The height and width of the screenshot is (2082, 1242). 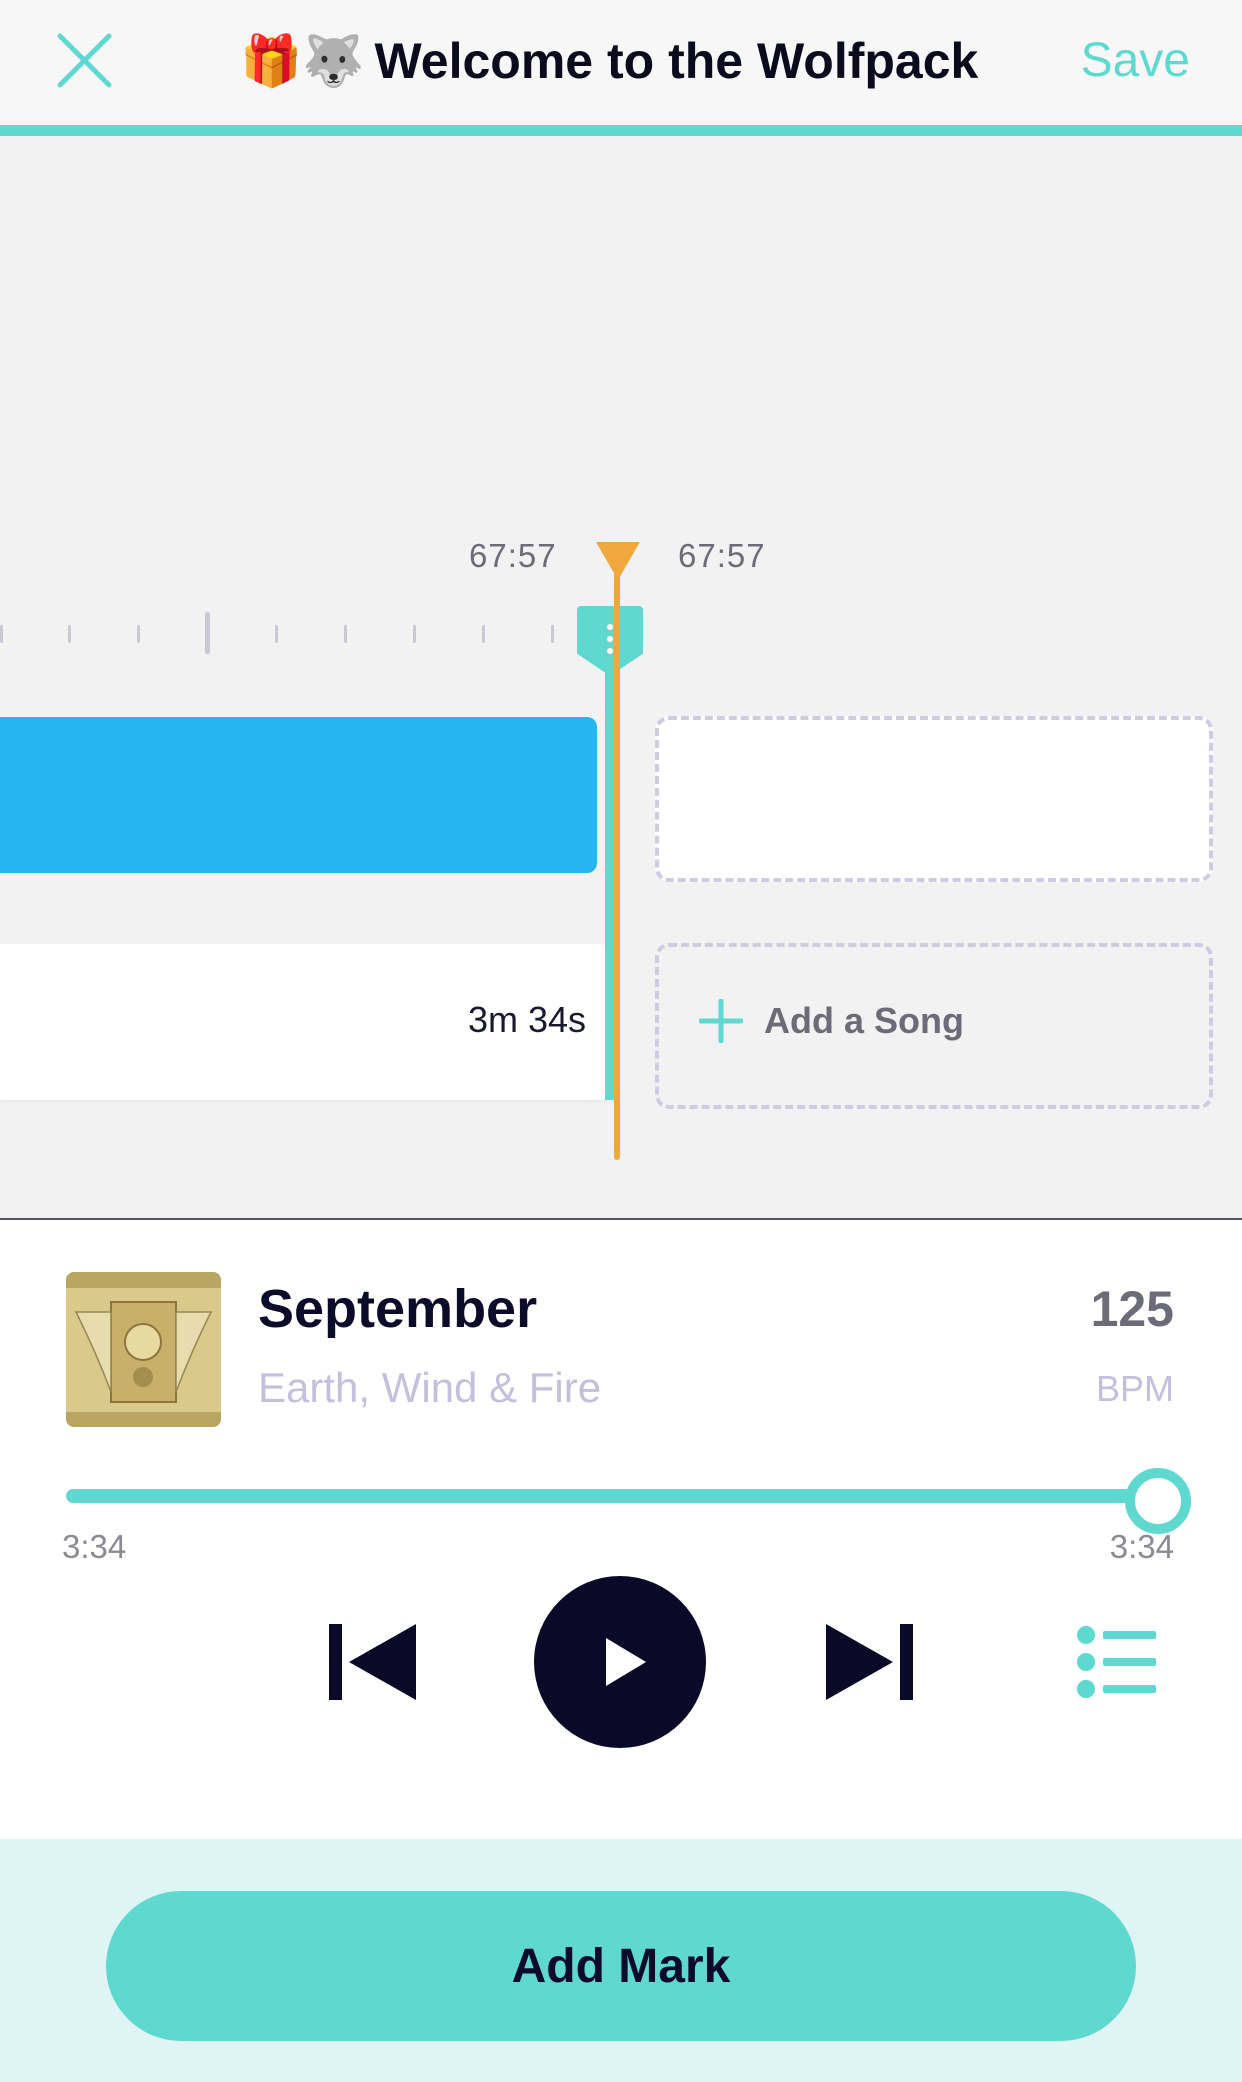 I want to click on list-icon, so click(x=1116, y=1662).